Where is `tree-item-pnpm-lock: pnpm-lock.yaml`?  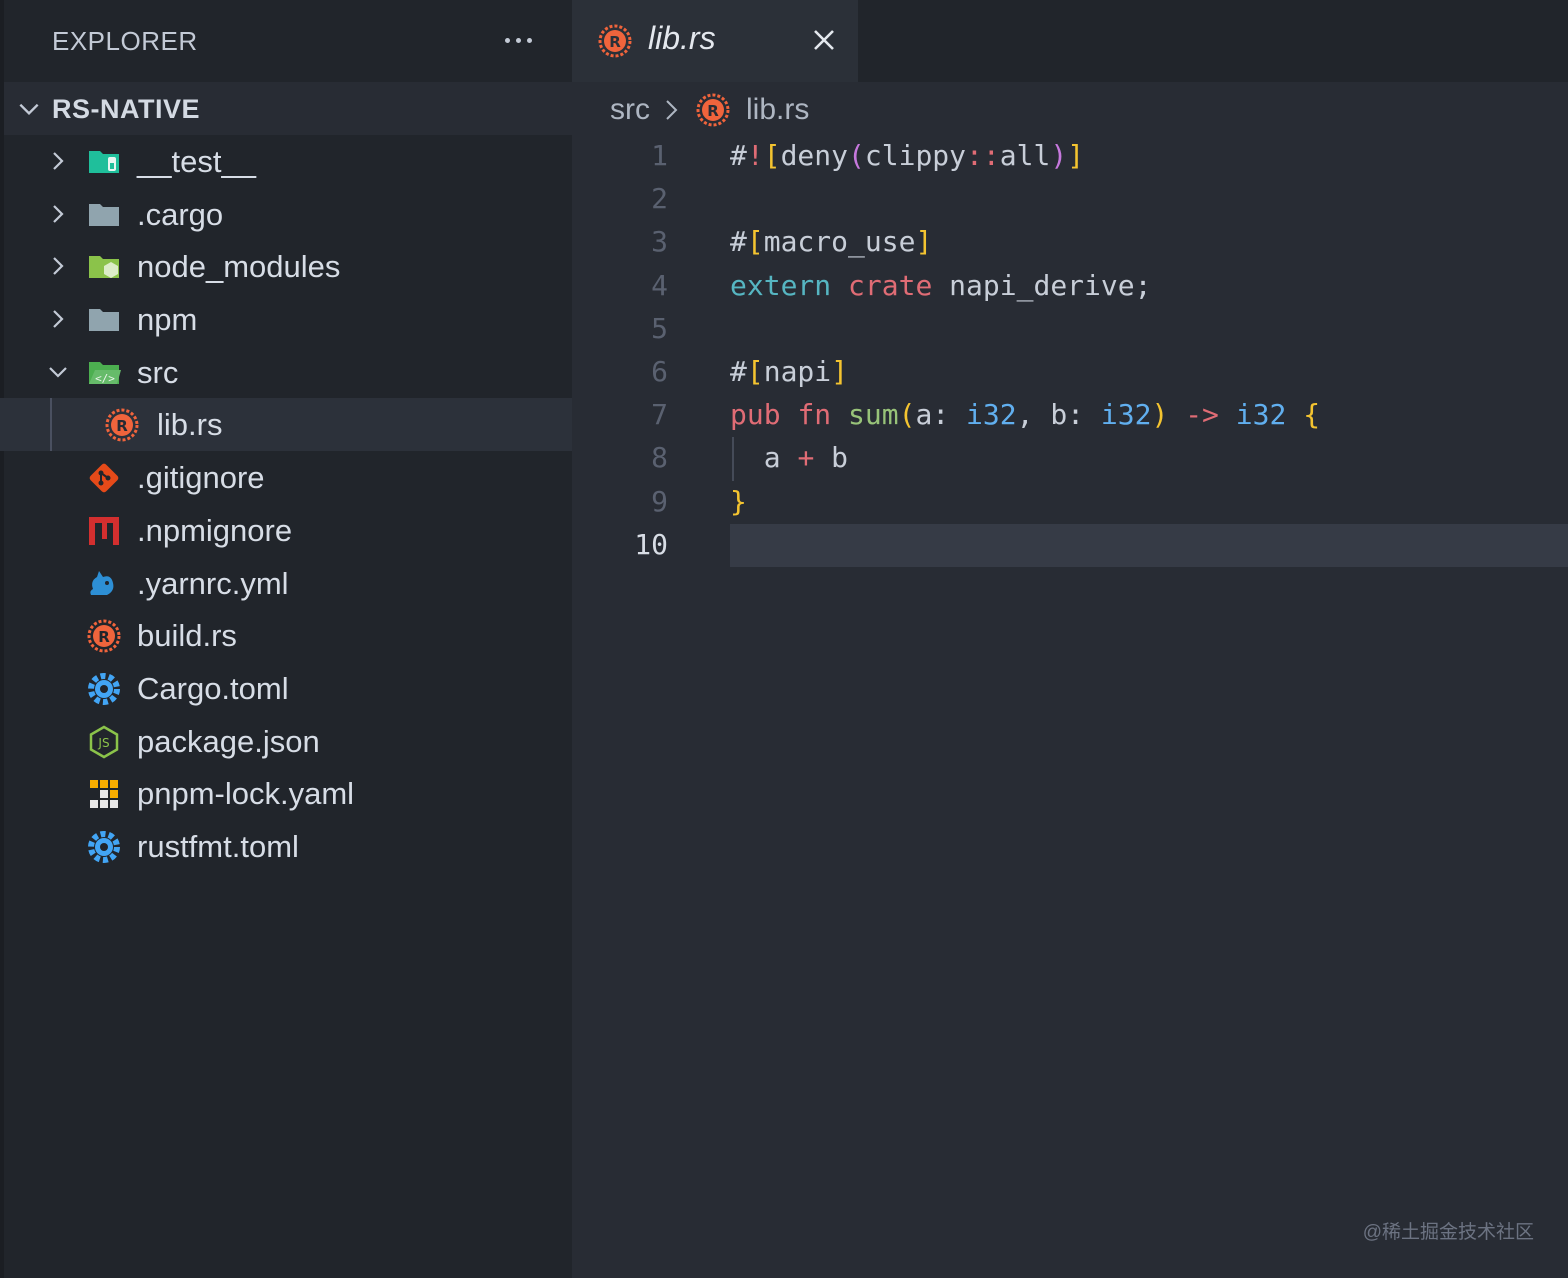
tree-item-pnpm-lock: pnpm-lock.yaml is located at coordinates (286, 793).